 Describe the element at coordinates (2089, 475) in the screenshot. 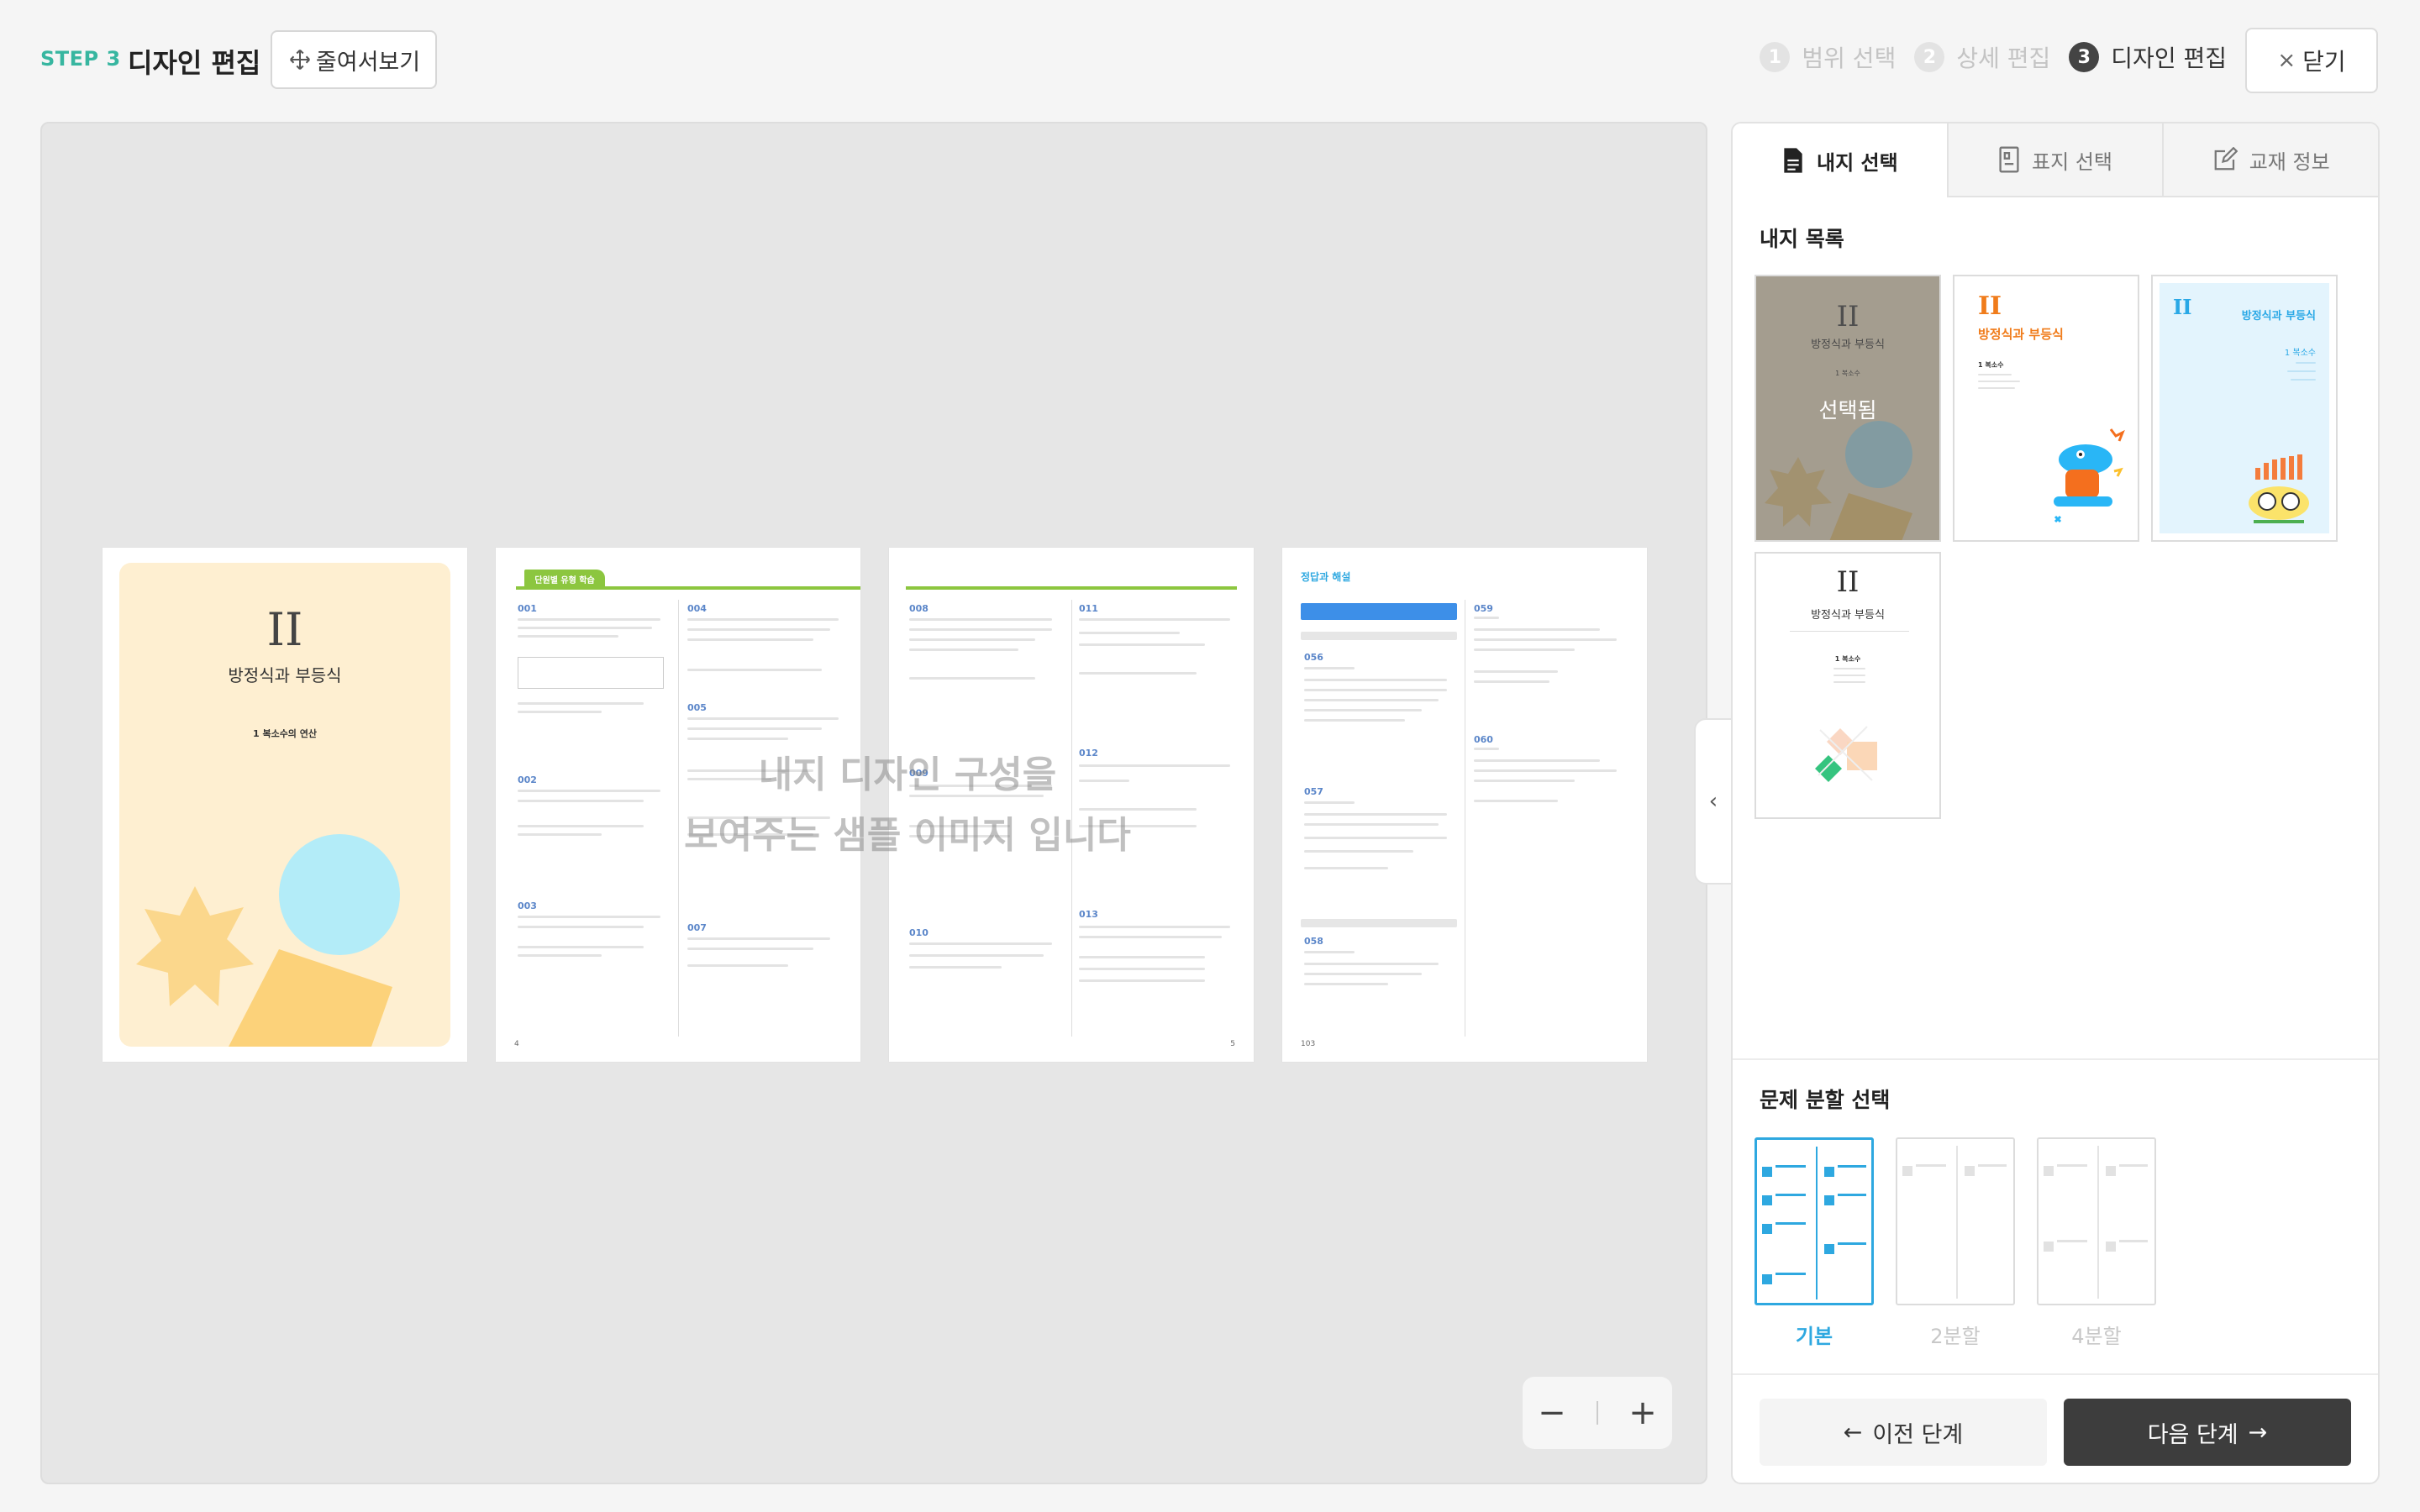

I see `crocodile-mascot-illustration` at that location.